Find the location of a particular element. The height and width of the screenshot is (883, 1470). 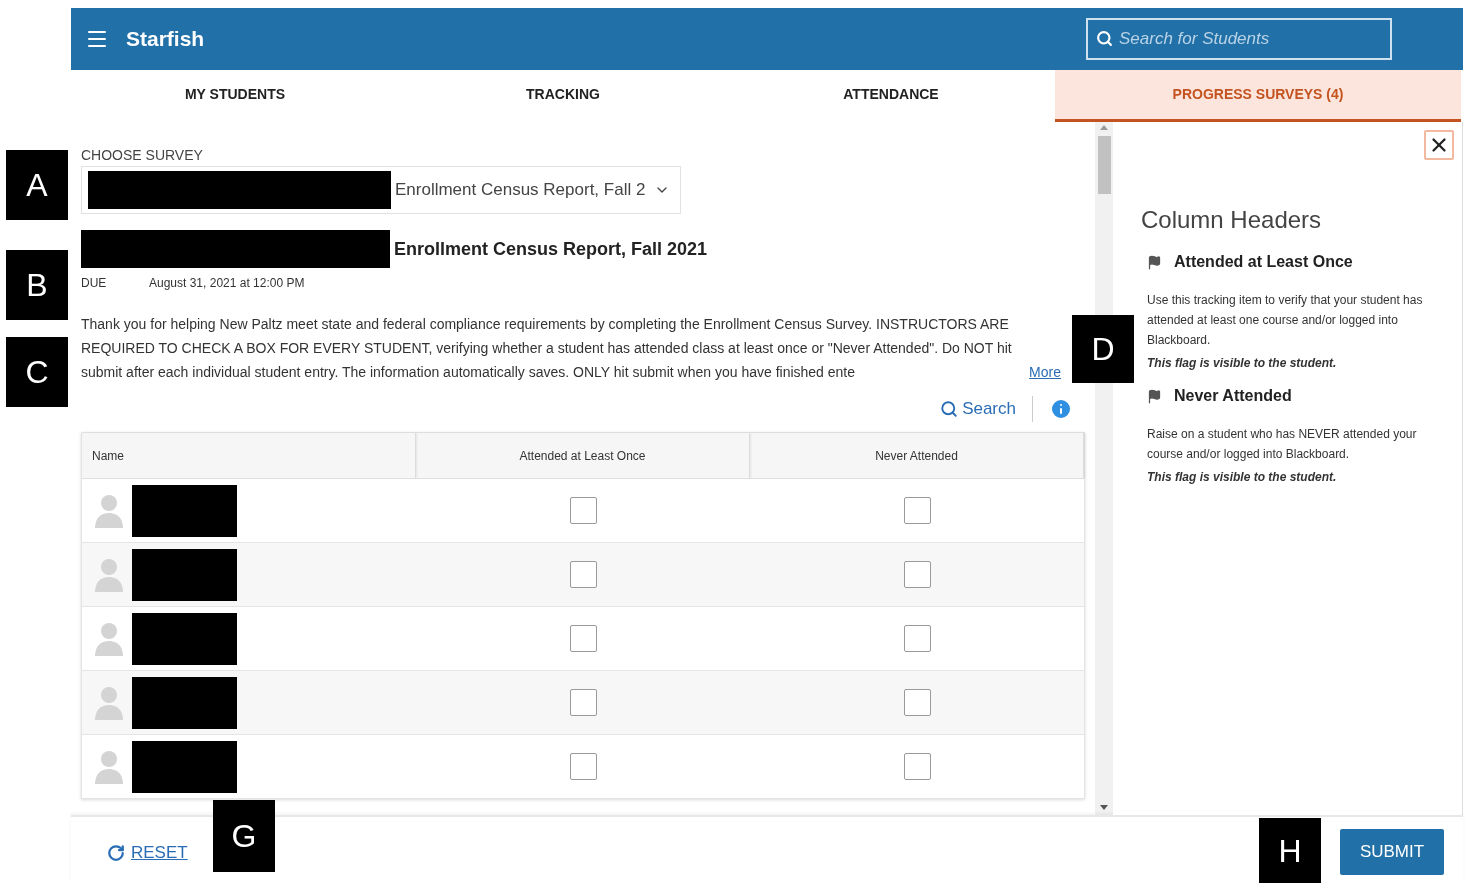

reset-icon is located at coordinates (116, 853).